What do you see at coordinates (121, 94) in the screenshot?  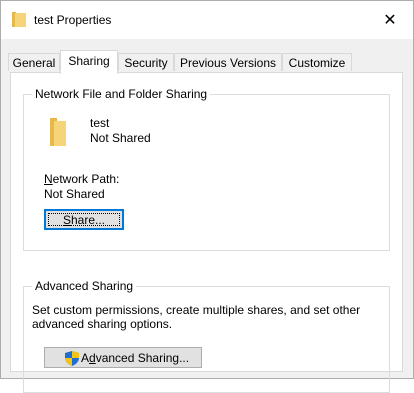 I see `network-sharing-group-label: Network File and Folder Sharing` at bounding box center [121, 94].